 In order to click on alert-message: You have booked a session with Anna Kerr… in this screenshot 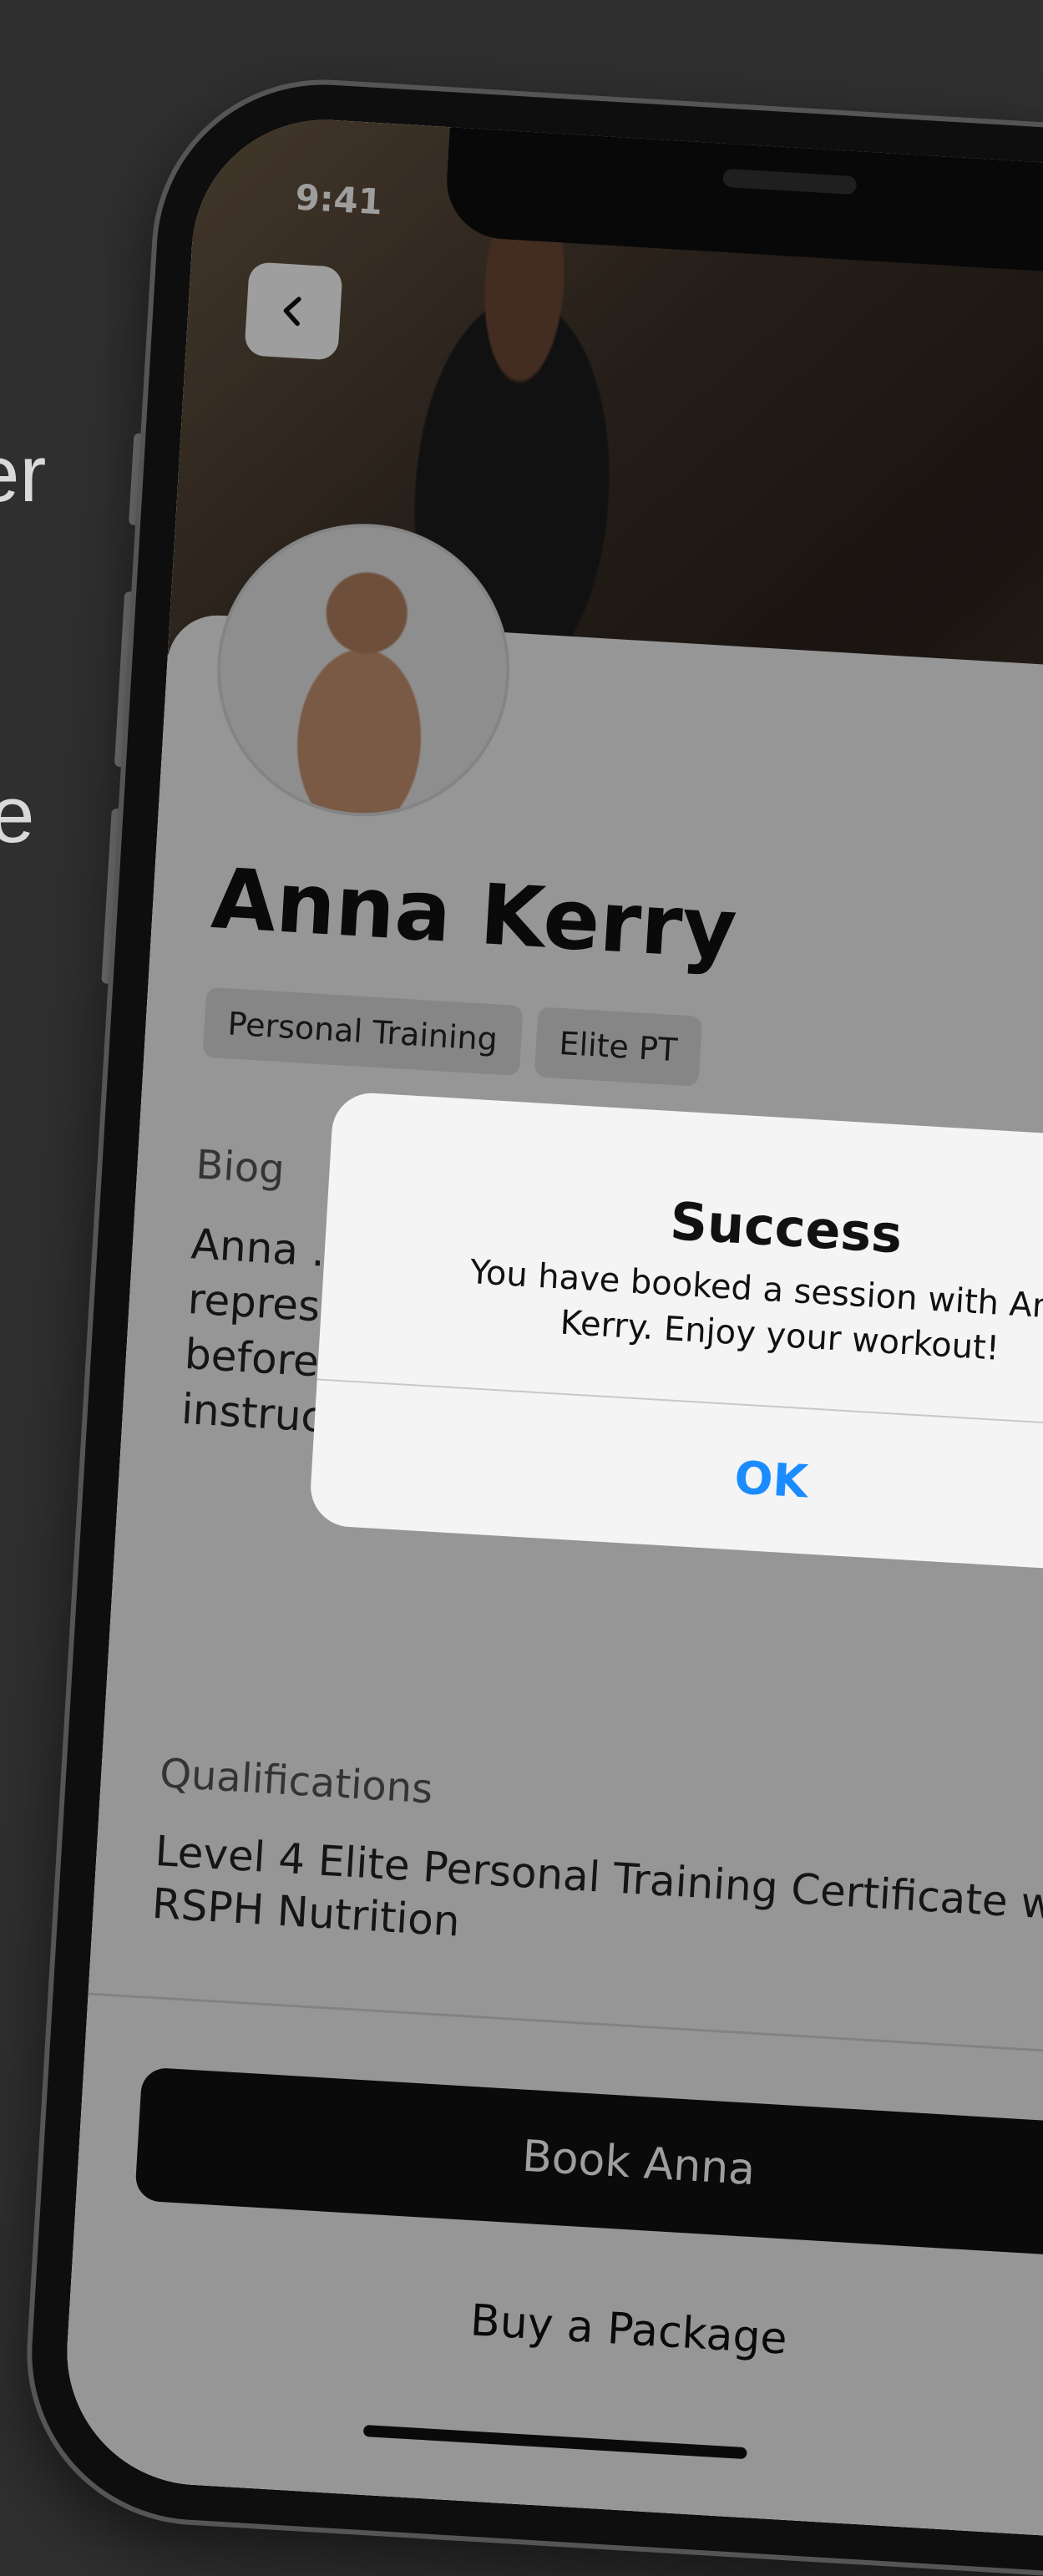, I will do `click(755, 1310)`.